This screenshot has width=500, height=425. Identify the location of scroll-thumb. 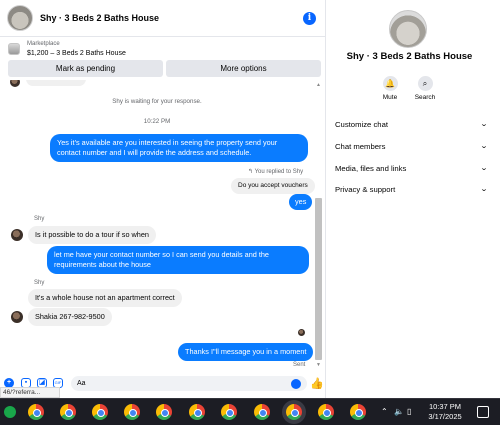
(318, 279).